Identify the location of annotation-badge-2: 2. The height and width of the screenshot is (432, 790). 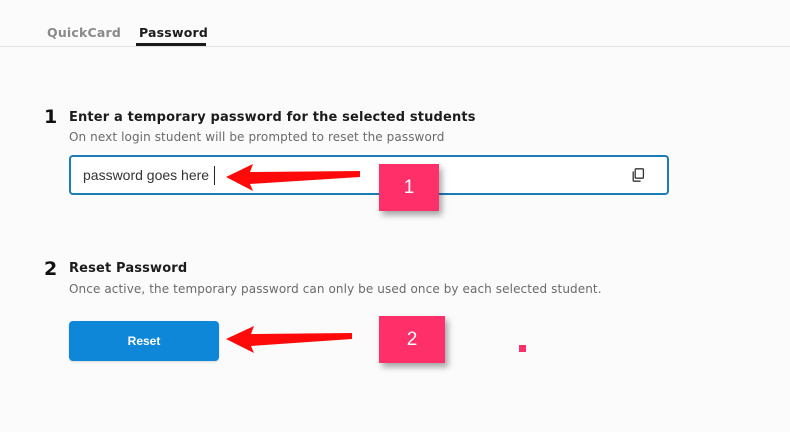
(412, 339).